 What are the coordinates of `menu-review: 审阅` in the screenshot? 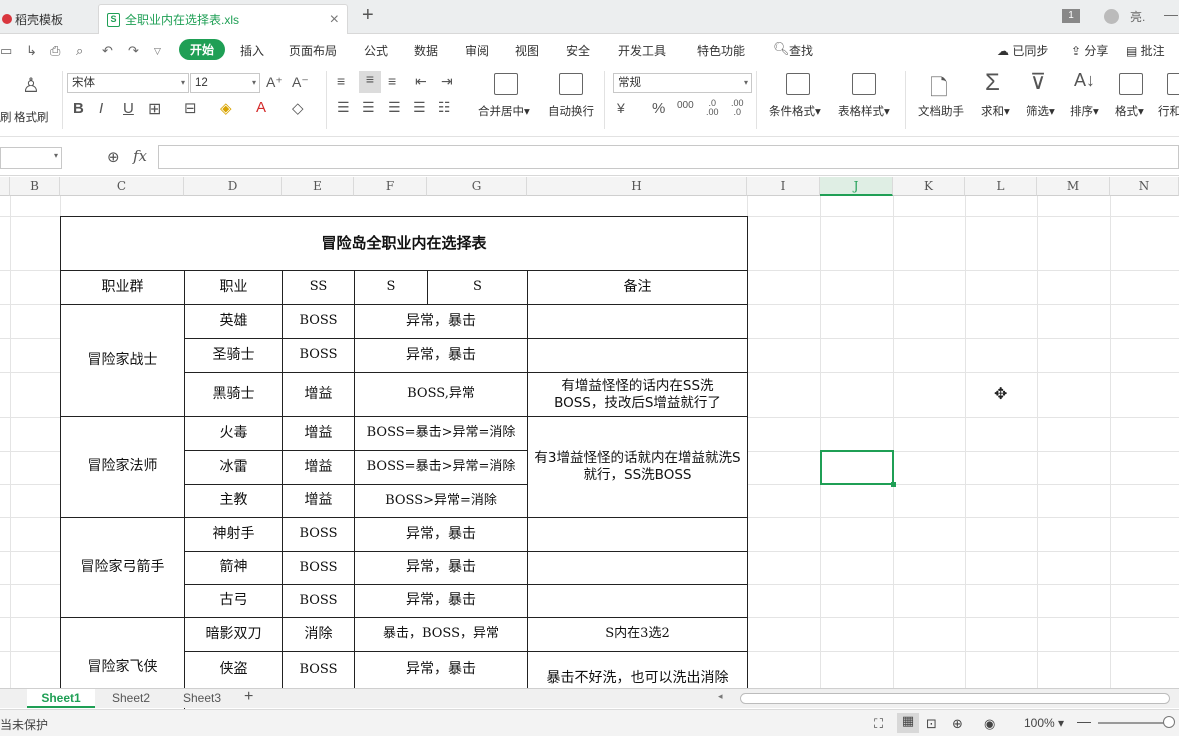 It's located at (477, 50).